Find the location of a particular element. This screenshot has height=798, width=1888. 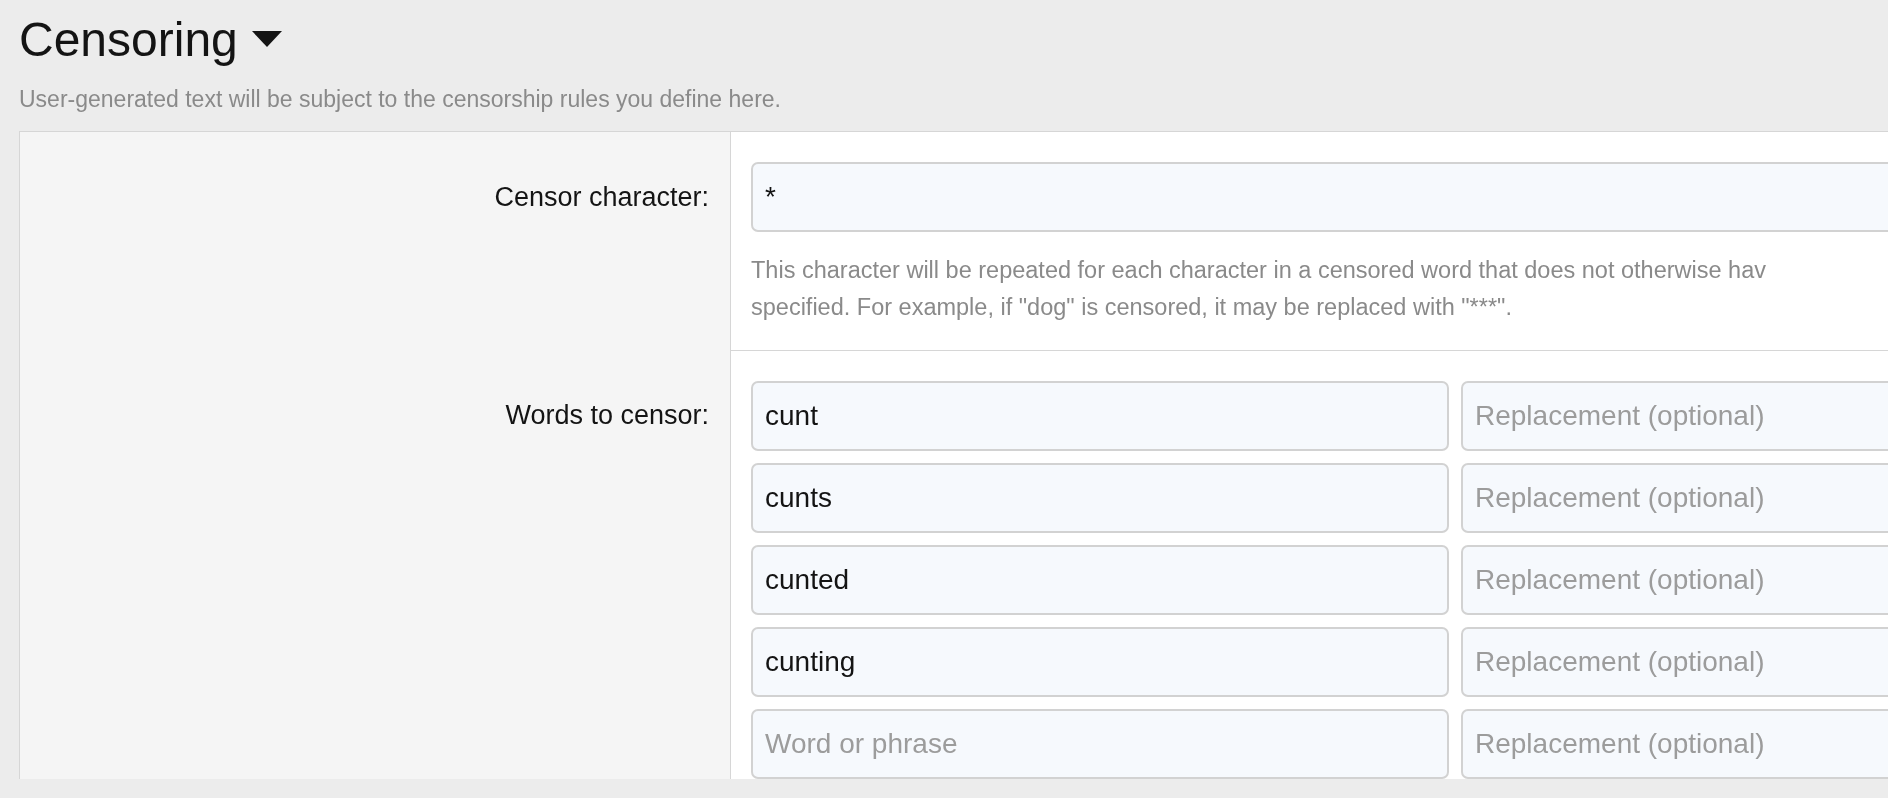

dropdown-caret-icon is located at coordinates (266, 40).